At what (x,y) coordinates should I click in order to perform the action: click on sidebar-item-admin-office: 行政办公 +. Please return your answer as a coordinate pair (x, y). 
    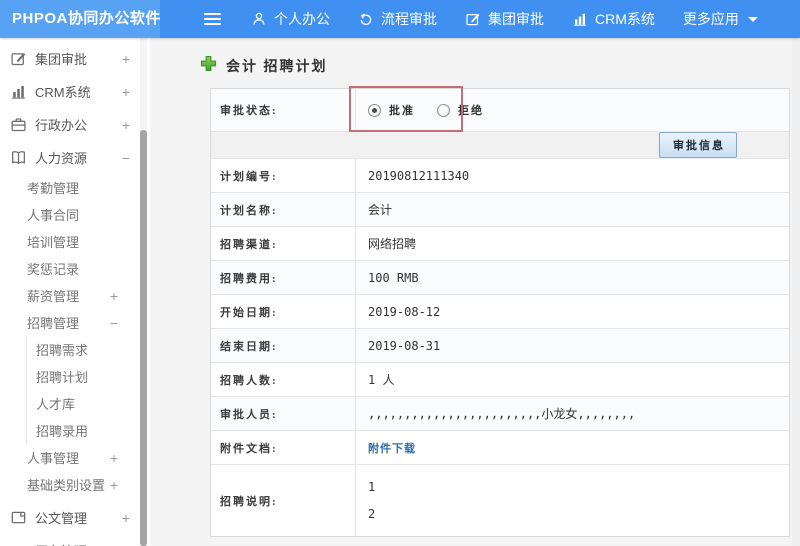
    Looking at the image, I should click on (75, 124).